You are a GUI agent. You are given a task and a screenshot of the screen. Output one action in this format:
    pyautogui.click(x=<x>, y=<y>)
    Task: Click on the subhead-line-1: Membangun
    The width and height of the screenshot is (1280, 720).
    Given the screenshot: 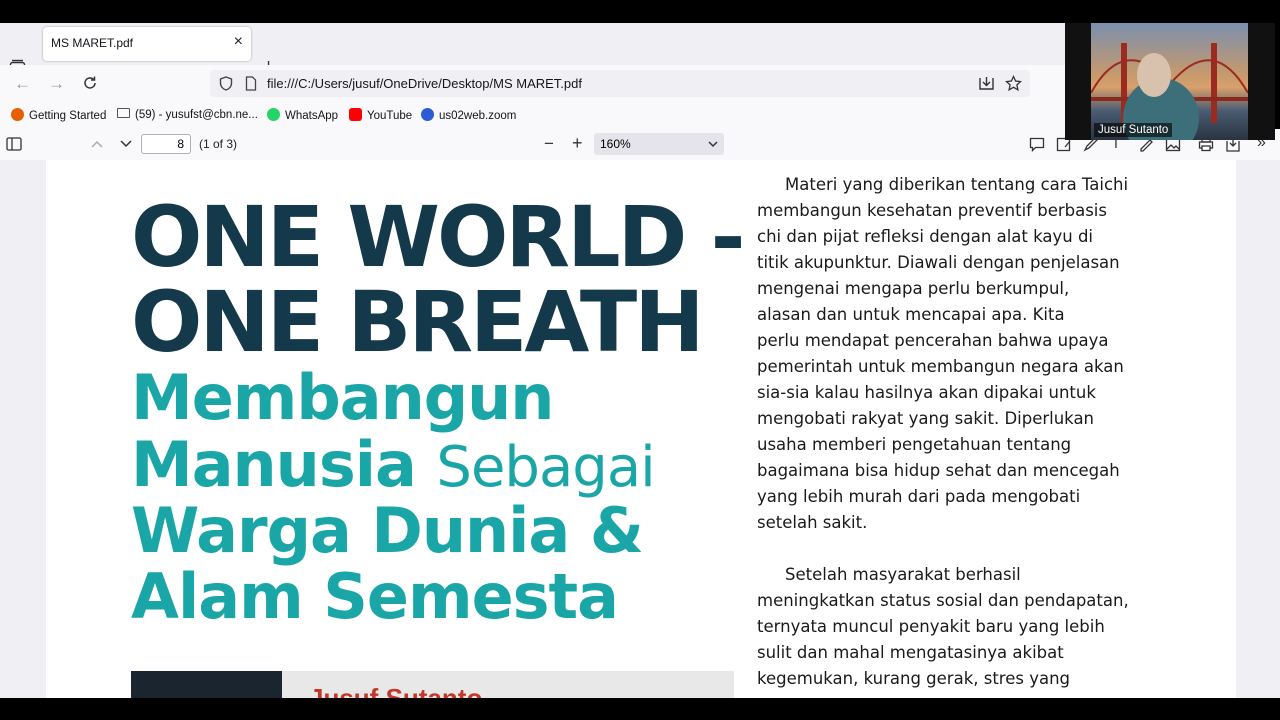 What is the action you would take?
    pyautogui.click(x=342, y=397)
    